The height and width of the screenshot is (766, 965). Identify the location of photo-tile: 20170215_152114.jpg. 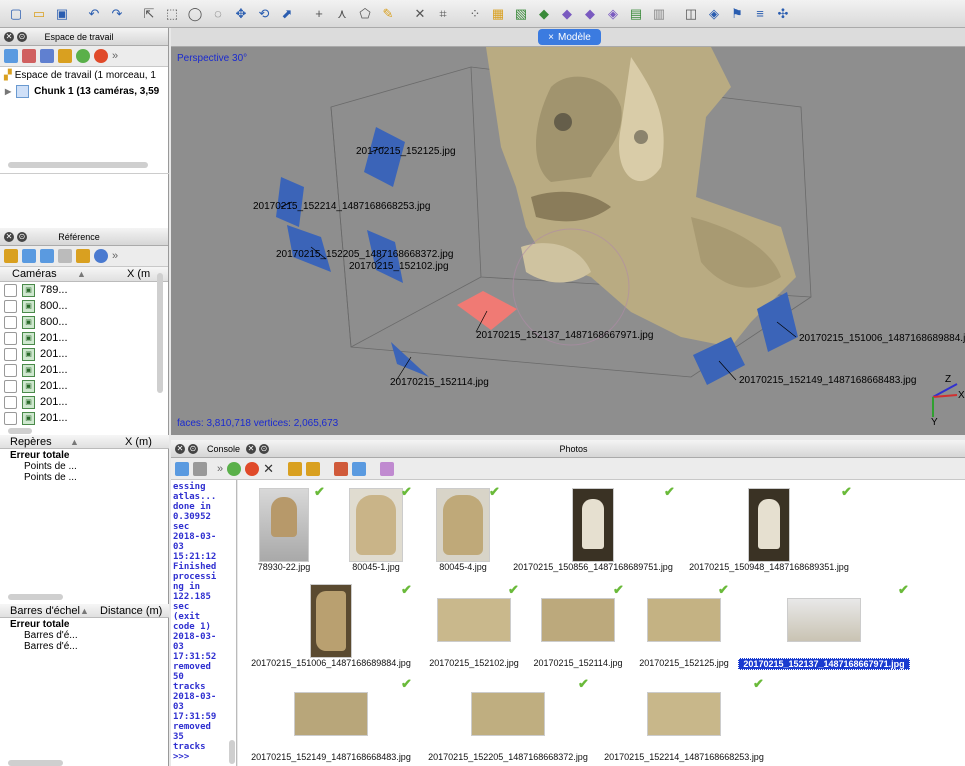
(578, 633).